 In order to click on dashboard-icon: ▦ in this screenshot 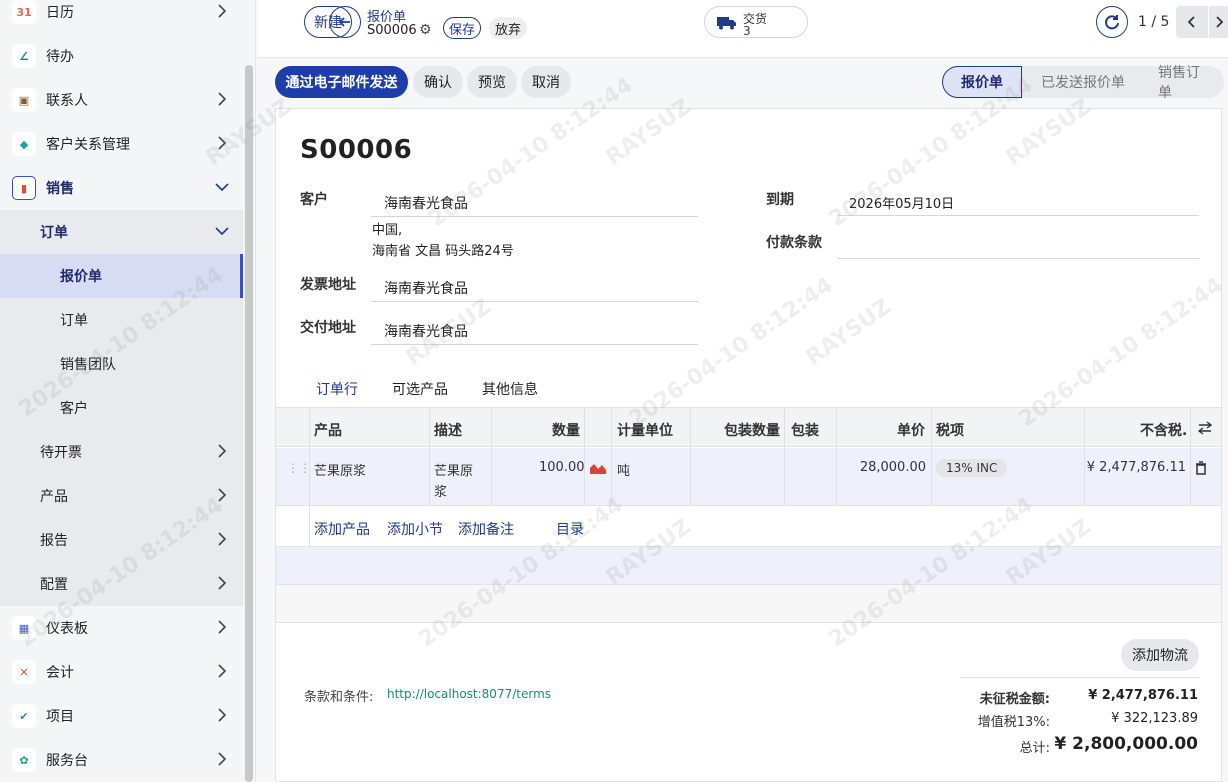, I will do `click(24, 628)`.